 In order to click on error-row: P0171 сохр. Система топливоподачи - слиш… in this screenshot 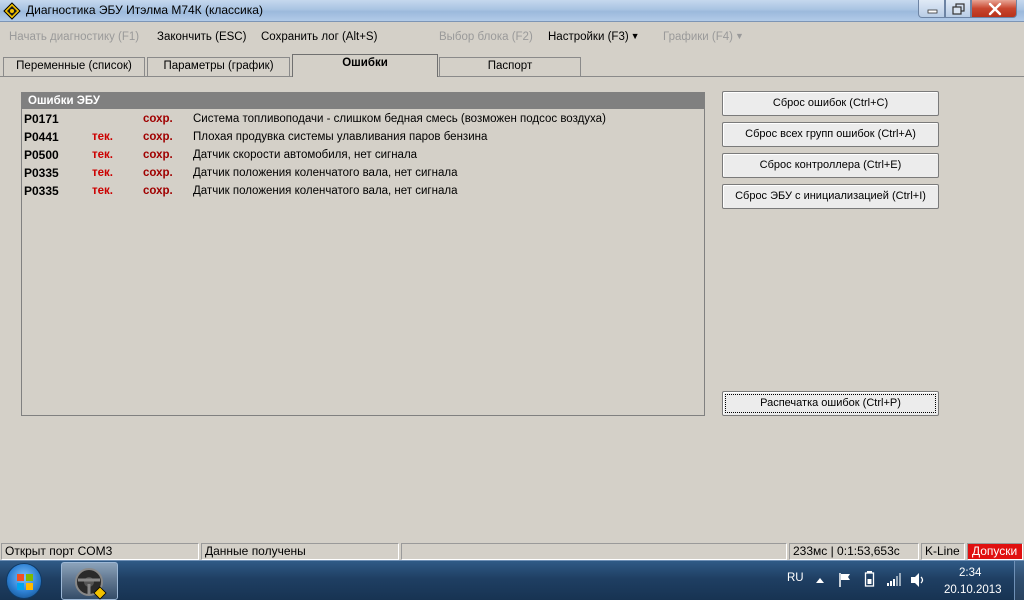, I will do `click(363, 119)`.